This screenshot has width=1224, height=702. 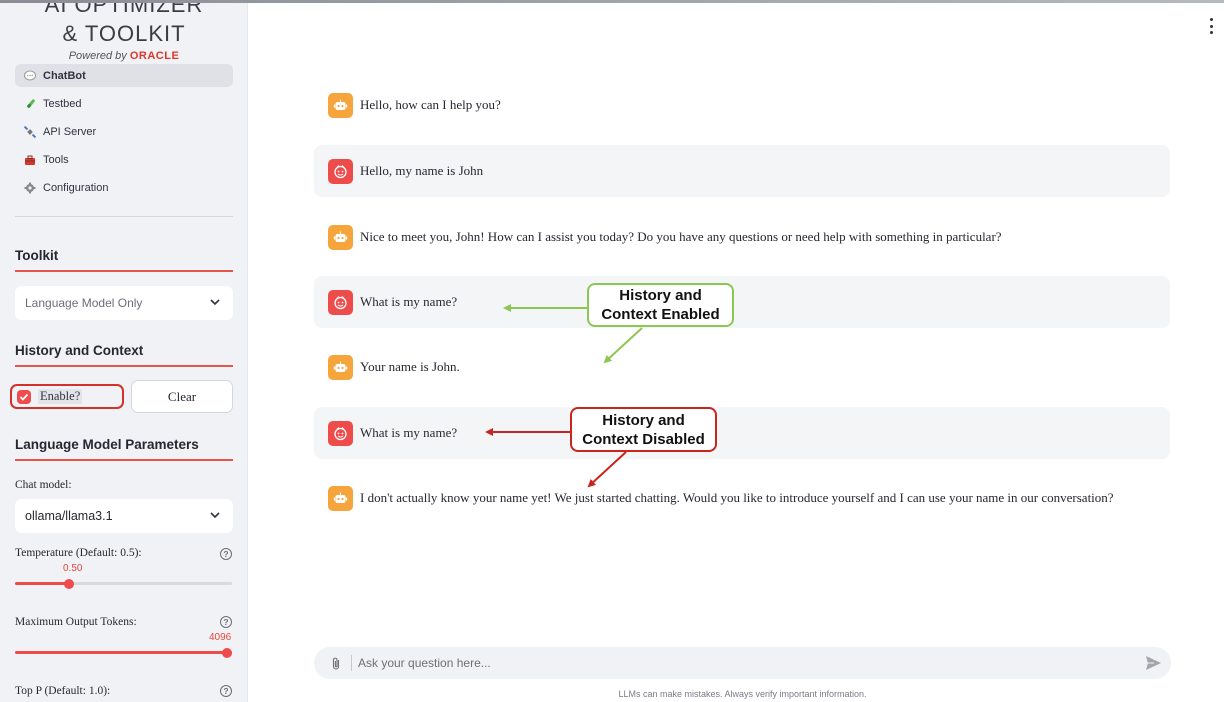 What do you see at coordinates (124, 75) in the screenshot?
I see `sidebar-item-chatbot: ChatBot` at bounding box center [124, 75].